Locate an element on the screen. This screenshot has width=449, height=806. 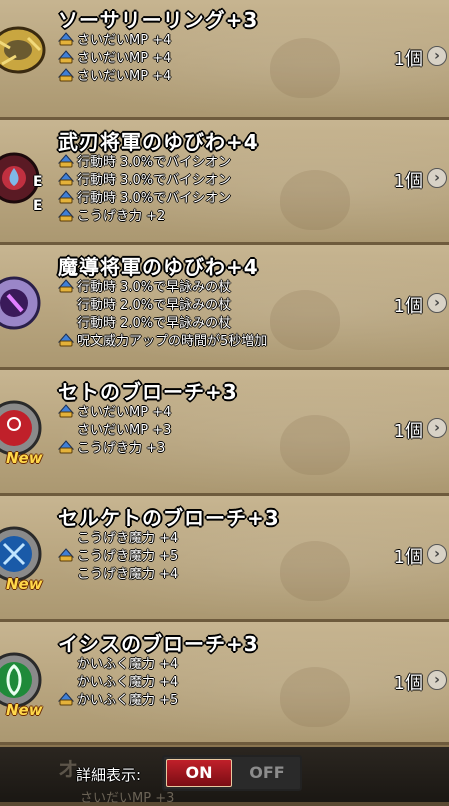
stat-line: かいふく魔力 +5 is located at coordinates (118, 701).